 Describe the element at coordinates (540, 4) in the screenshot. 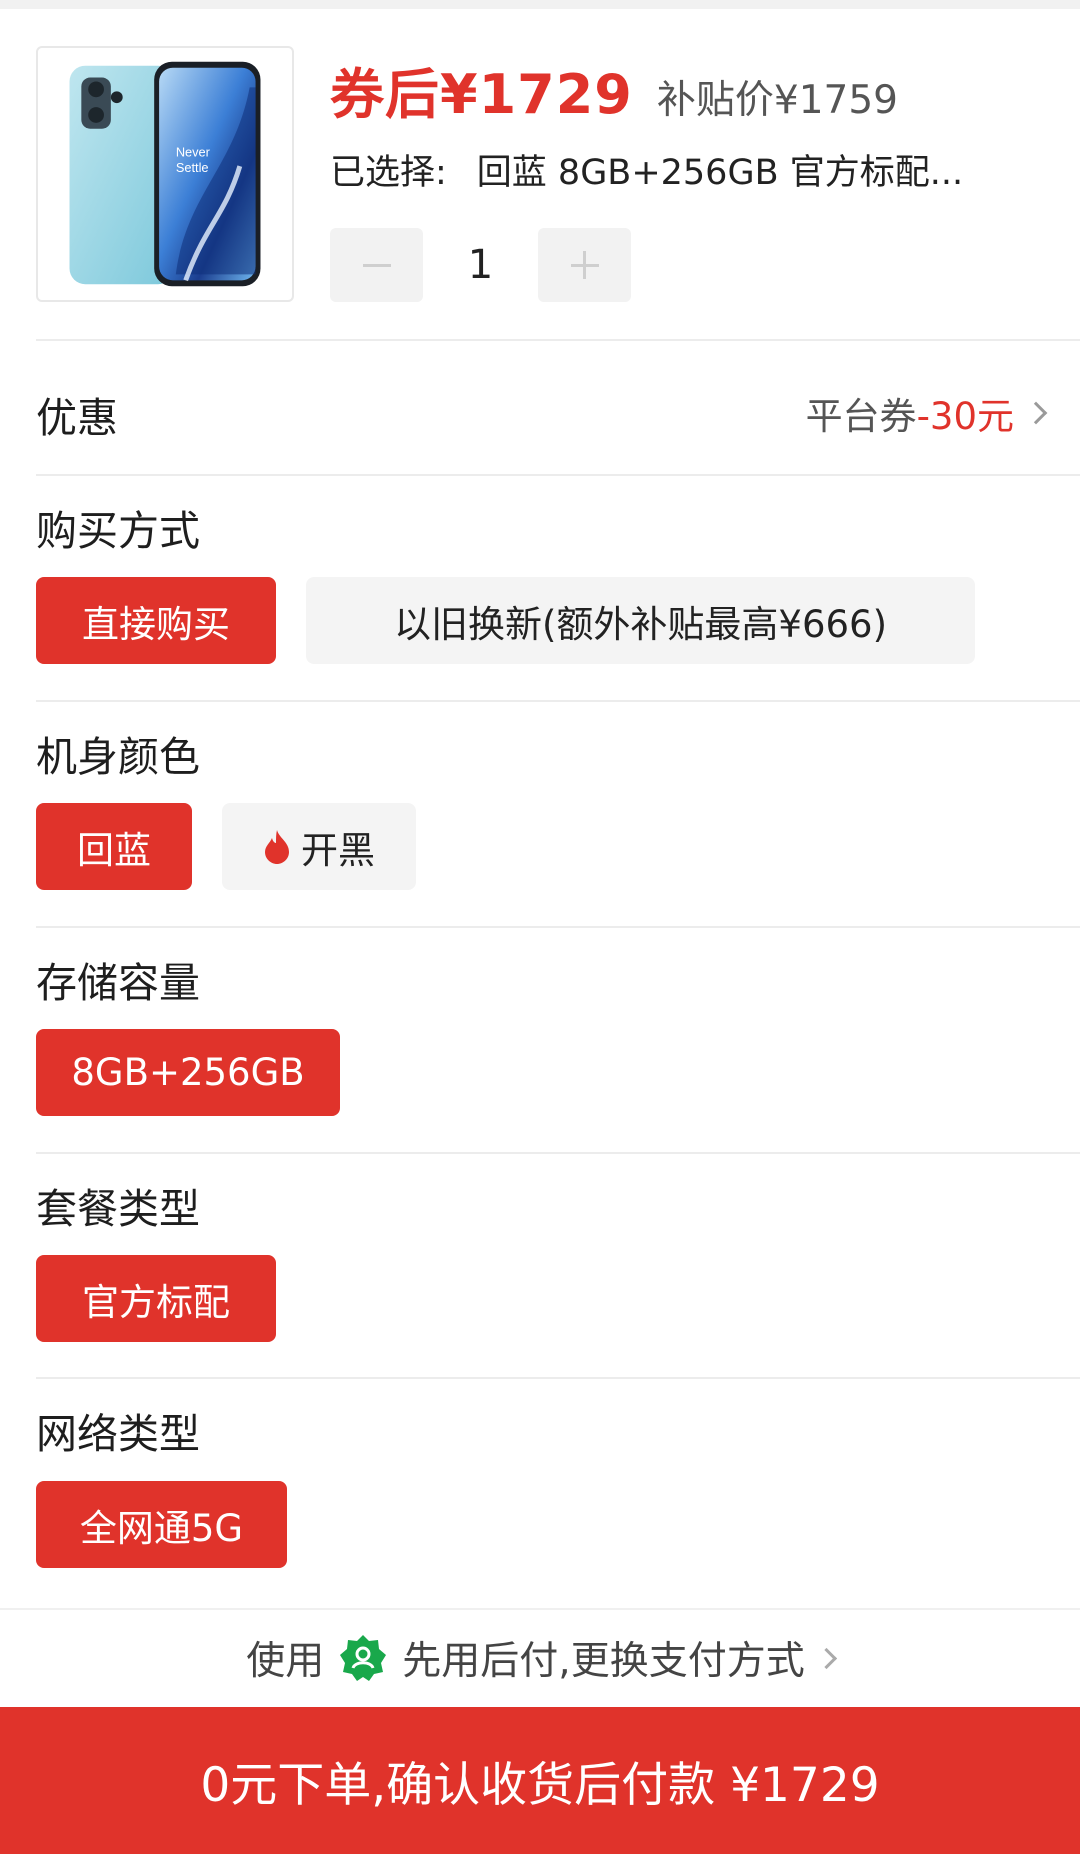

I see `top-strip` at that location.